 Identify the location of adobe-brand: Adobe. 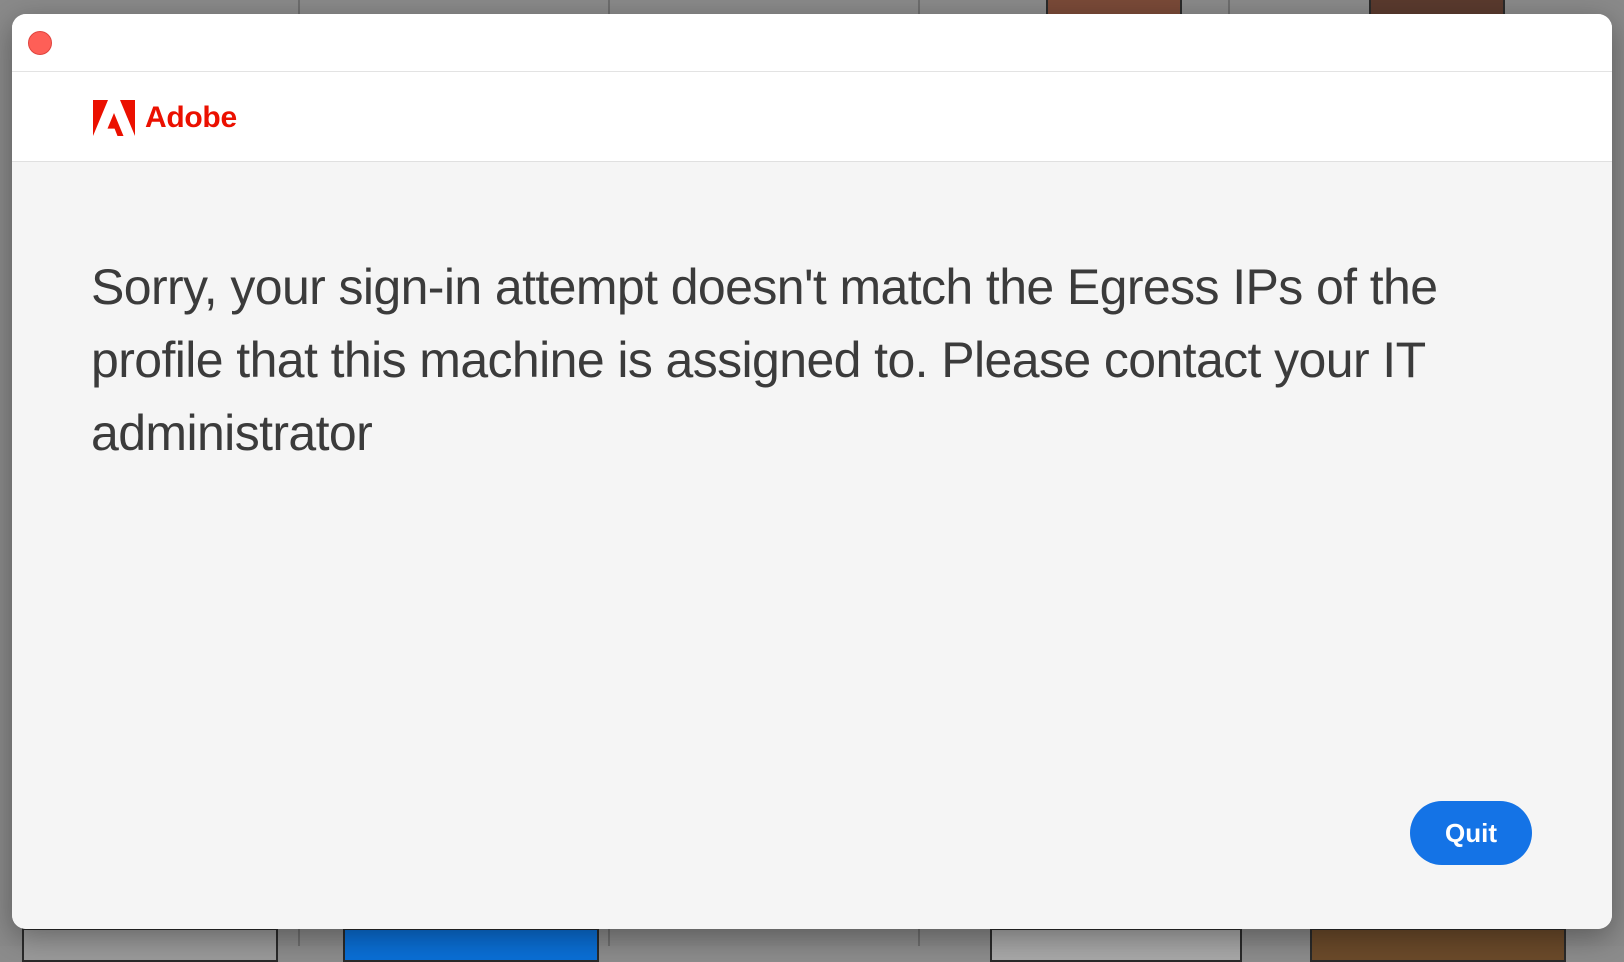
(165, 118).